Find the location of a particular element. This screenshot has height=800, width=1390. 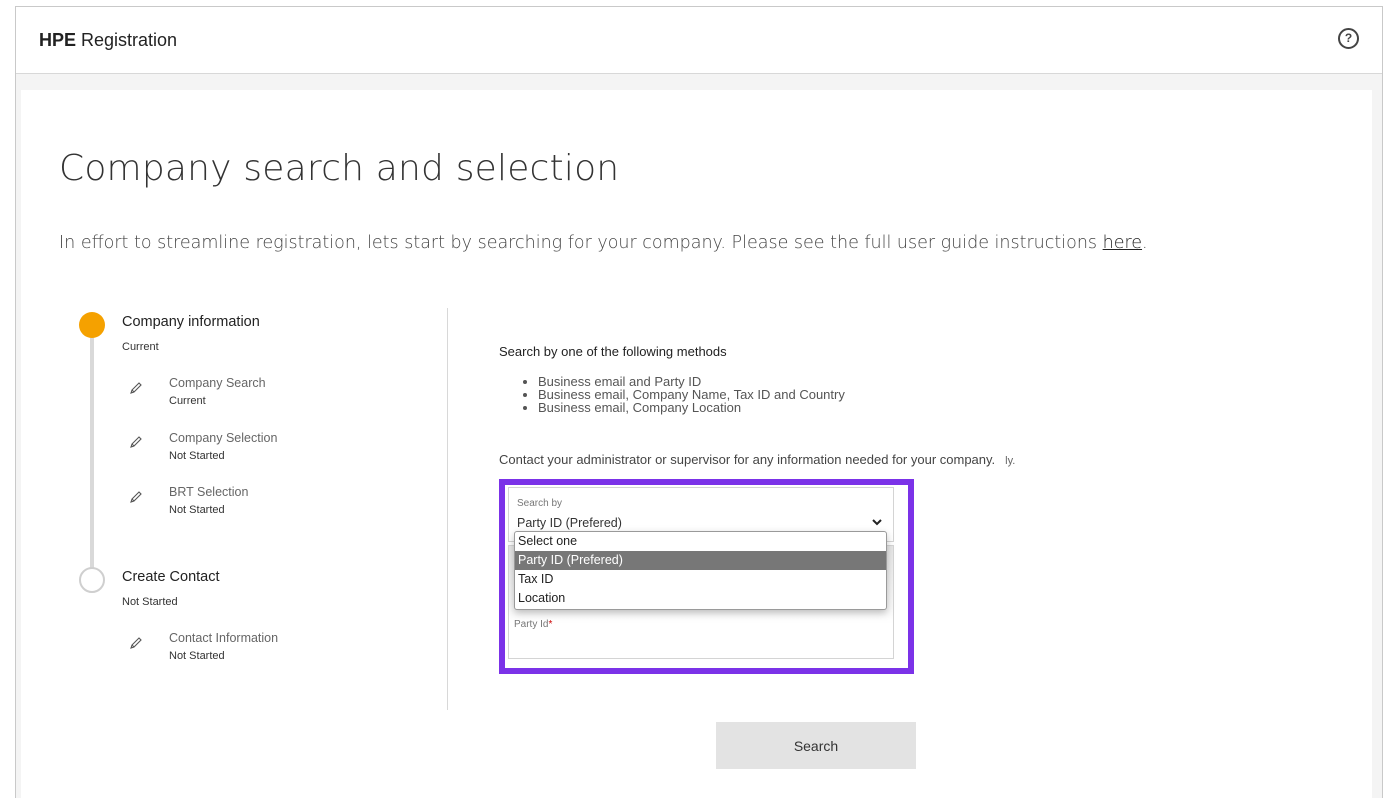

option-tax-id: Tax ID is located at coordinates (700, 579).